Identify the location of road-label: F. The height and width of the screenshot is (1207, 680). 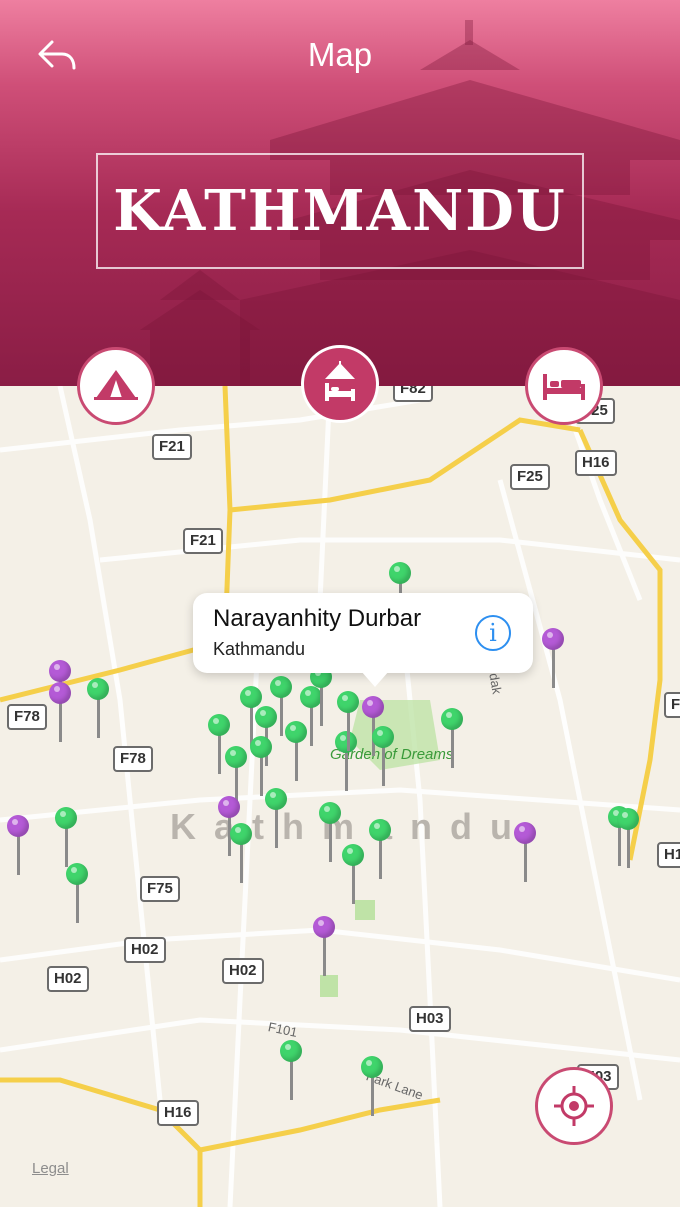
(672, 705).